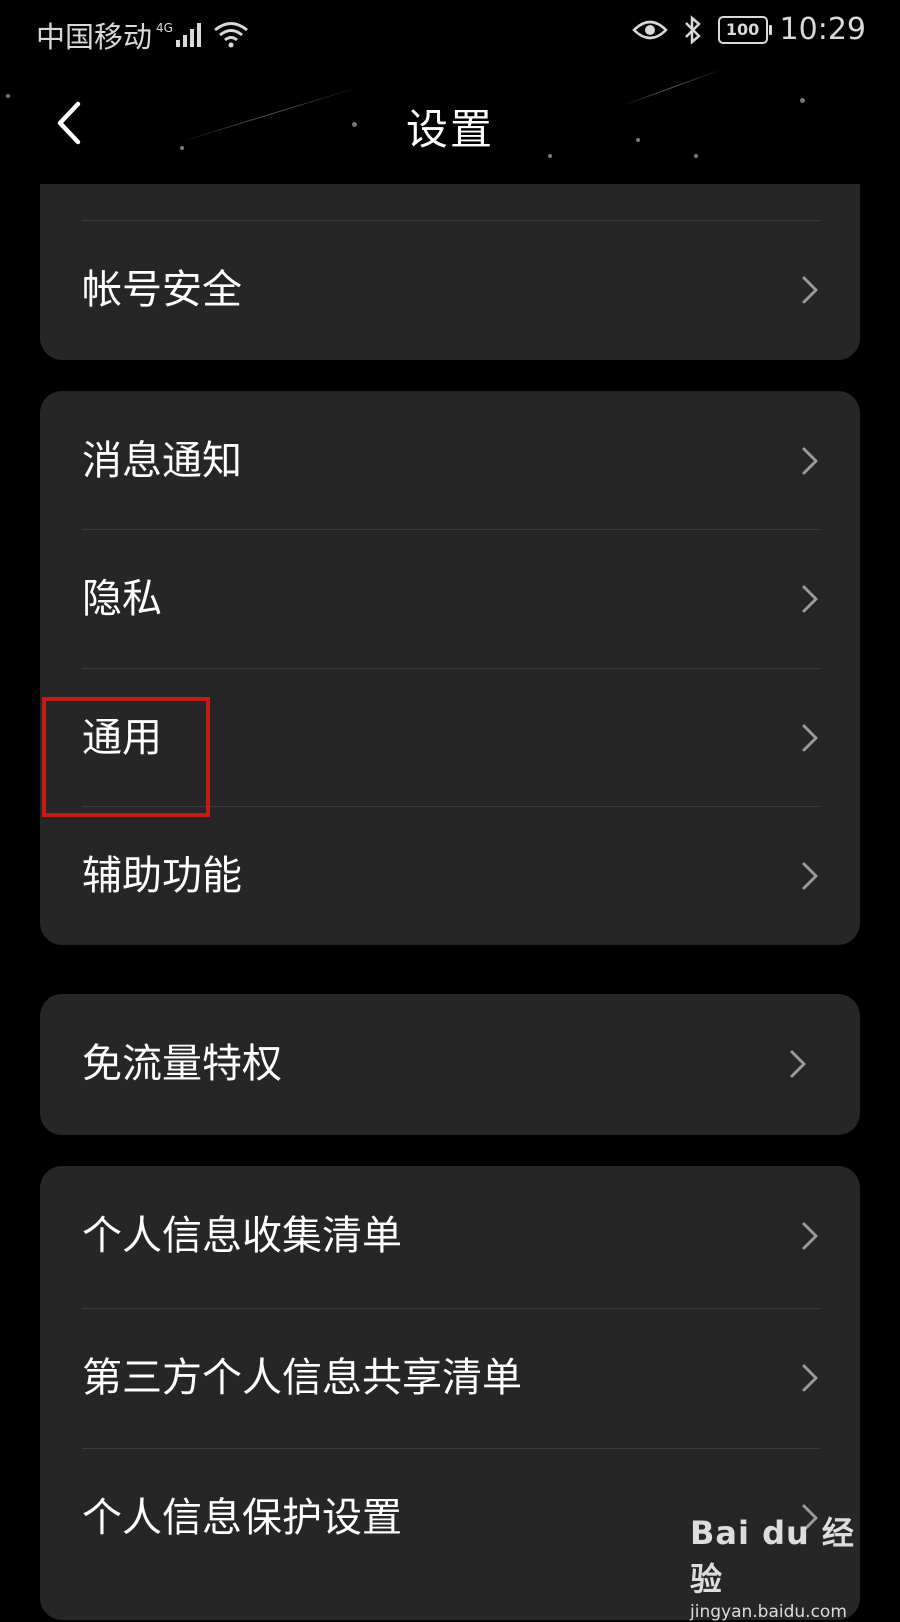  I want to click on eye-icon, so click(649, 29).